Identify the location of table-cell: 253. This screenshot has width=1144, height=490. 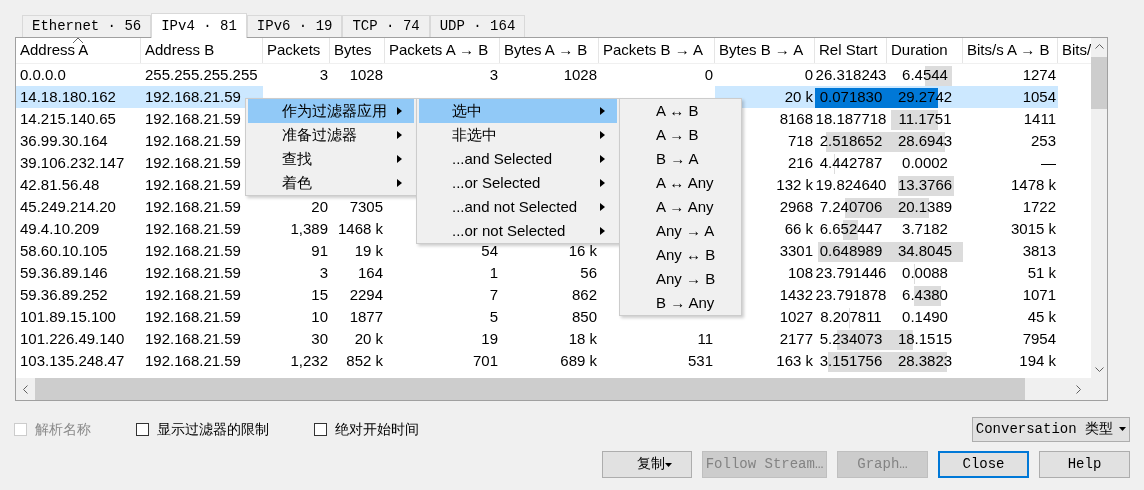
(1010, 141).